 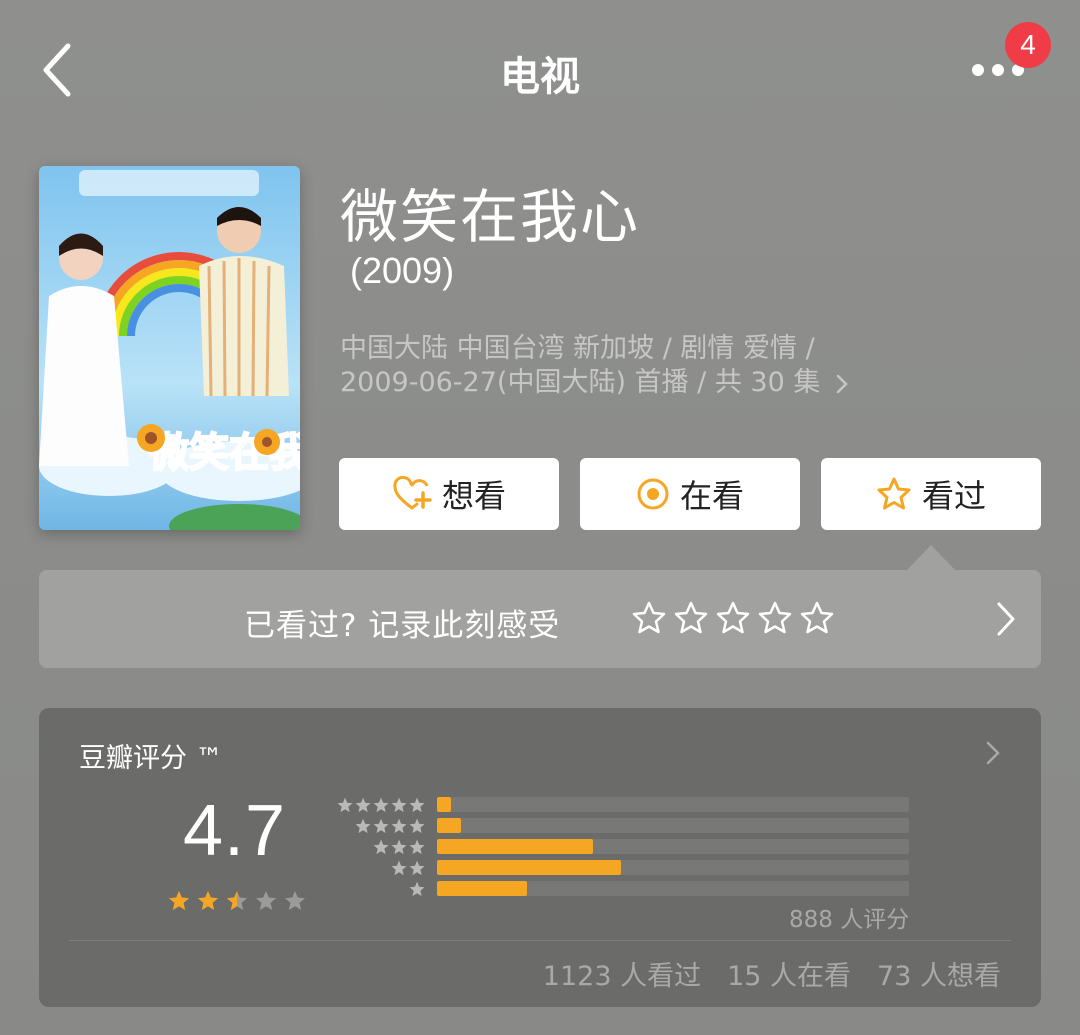 What do you see at coordinates (490, 217) in the screenshot?
I see `show-title: 微笑在我心` at bounding box center [490, 217].